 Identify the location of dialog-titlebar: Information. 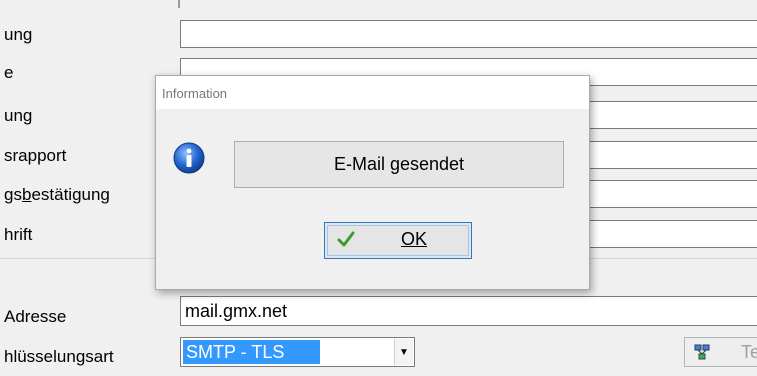
(372, 92).